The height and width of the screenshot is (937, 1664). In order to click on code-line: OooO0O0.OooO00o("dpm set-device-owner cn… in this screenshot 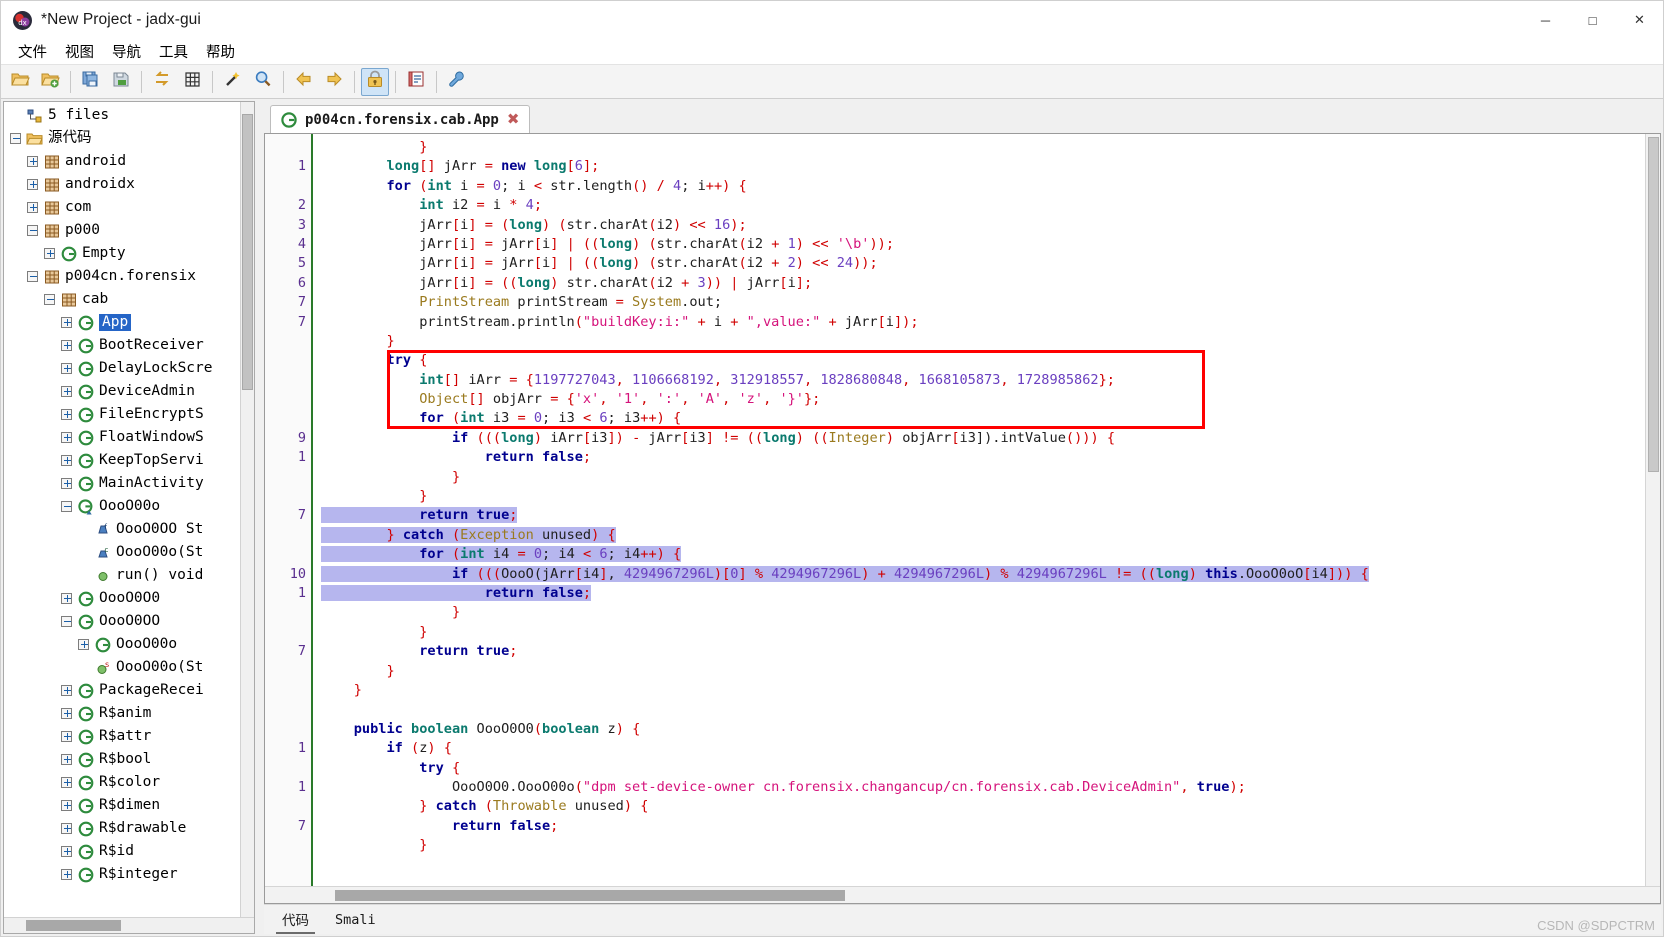, I will do `click(986, 787)`.